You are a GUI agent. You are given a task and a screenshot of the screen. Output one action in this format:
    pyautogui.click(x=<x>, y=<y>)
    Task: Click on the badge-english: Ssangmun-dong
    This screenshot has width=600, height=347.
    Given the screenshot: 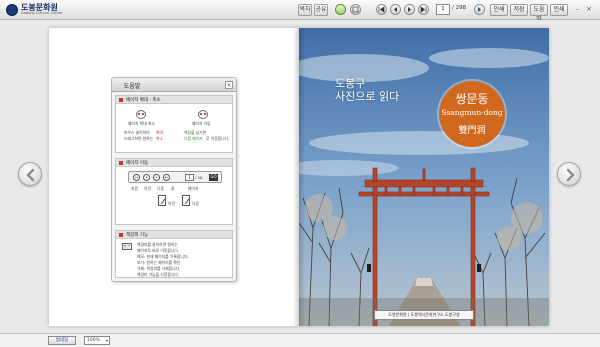 What is the action you would take?
    pyautogui.click(x=472, y=112)
    